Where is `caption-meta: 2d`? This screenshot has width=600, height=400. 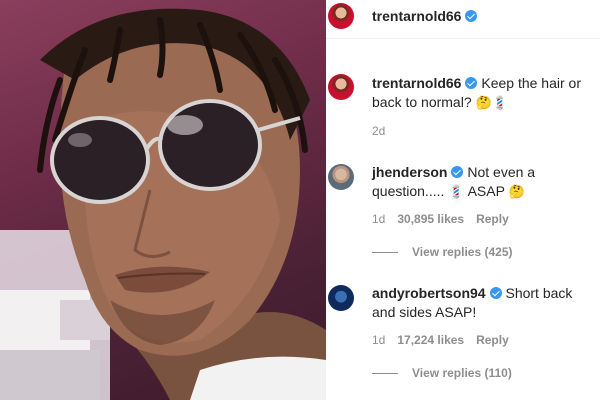
caption-meta: 2d is located at coordinates (384, 131).